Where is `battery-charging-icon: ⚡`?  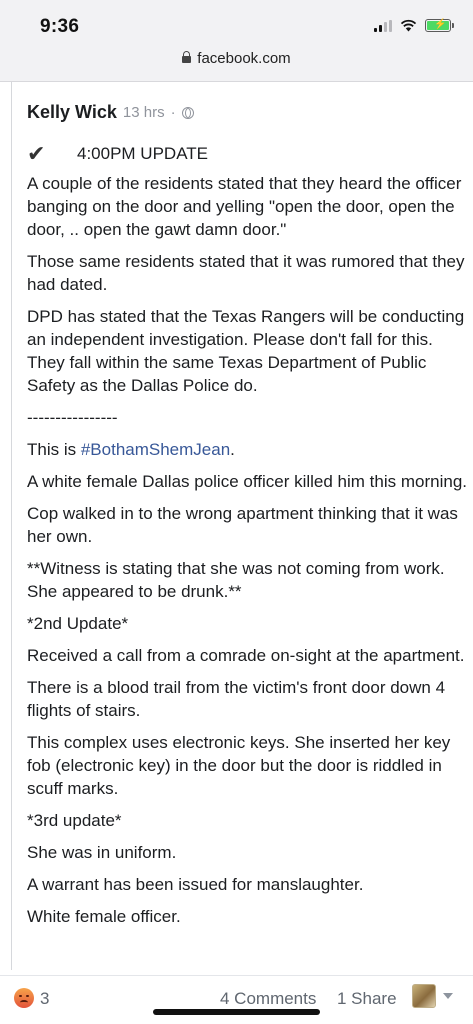
battery-charging-icon: ⚡ is located at coordinates (439, 25).